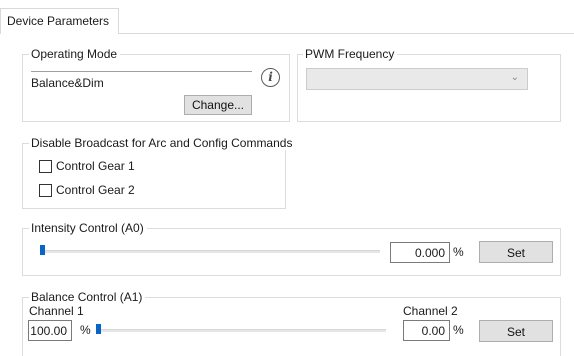 This screenshot has width=574, height=356. Describe the element at coordinates (85, 330) in the screenshot. I see `channel-1-unit-label: %` at that location.